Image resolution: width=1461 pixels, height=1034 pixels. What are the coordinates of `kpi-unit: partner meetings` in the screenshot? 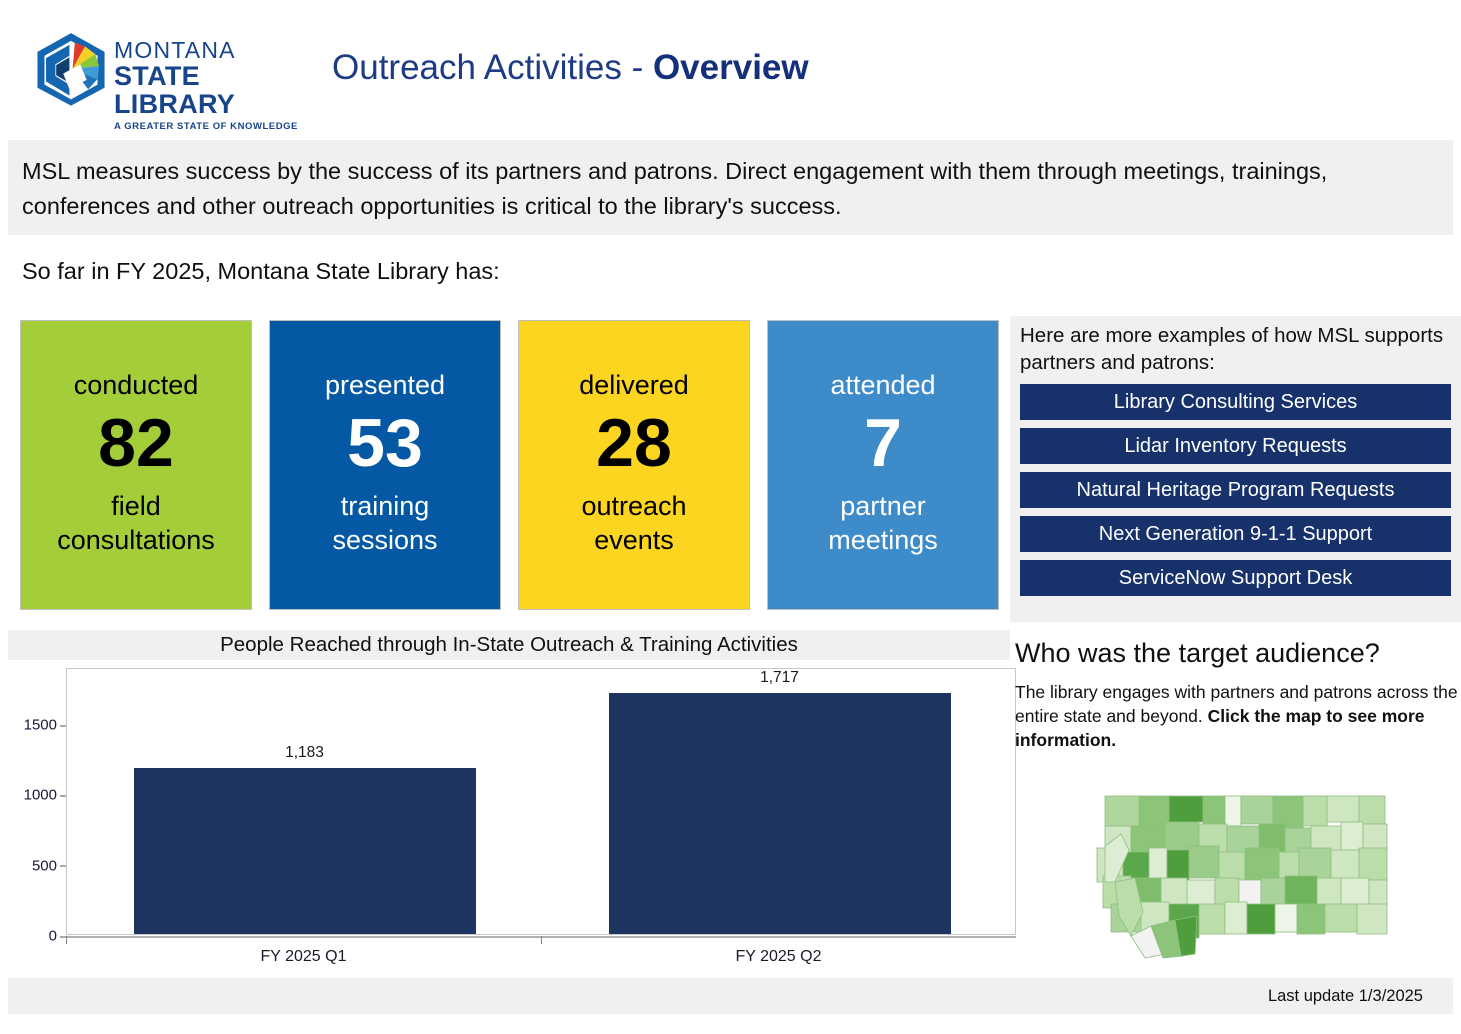 It's located at (883, 523).